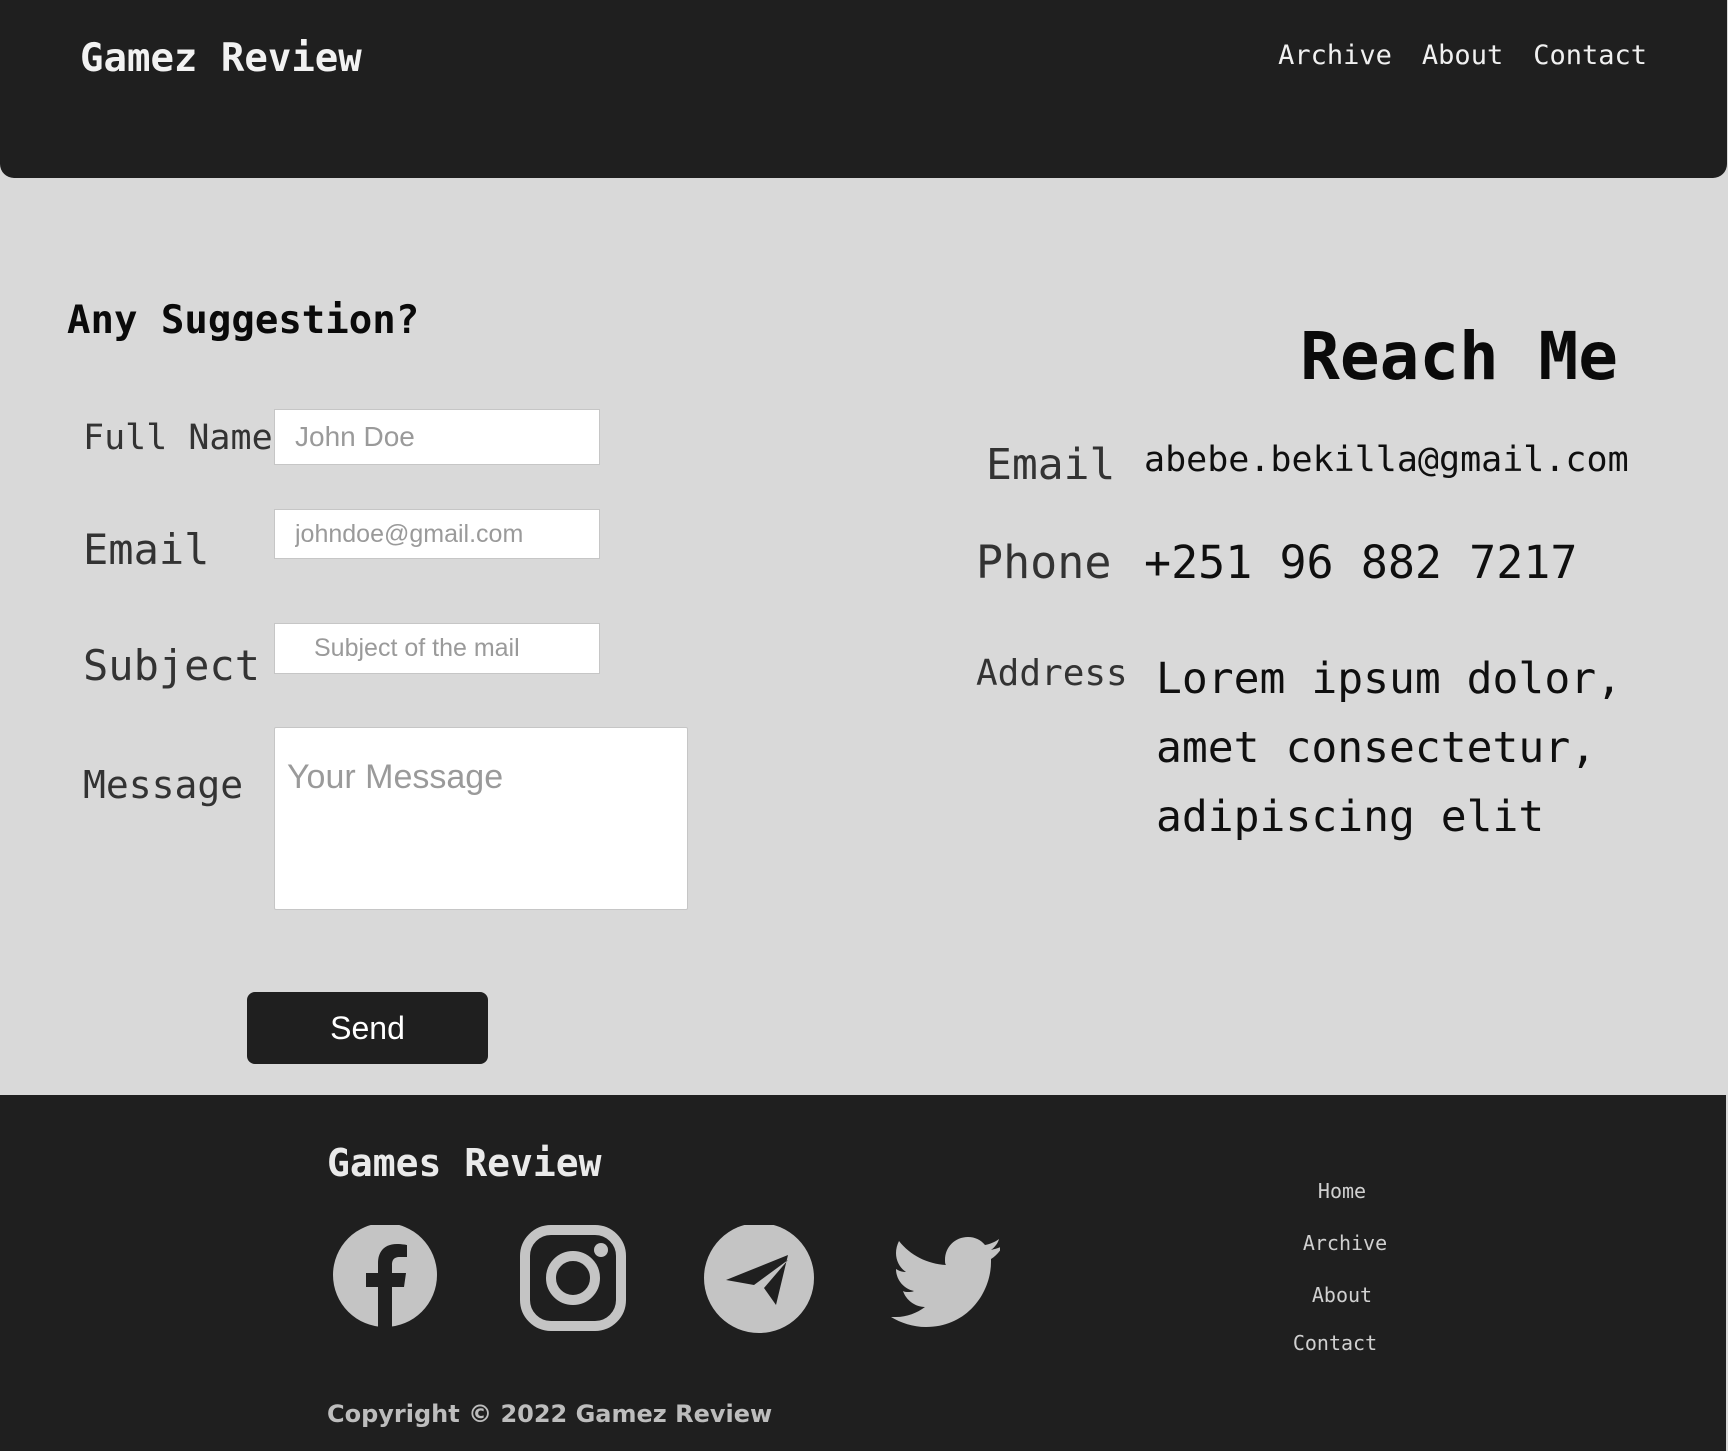  What do you see at coordinates (1342, 1191) in the screenshot?
I see `footer-link-home: Home` at bounding box center [1342, 1191].